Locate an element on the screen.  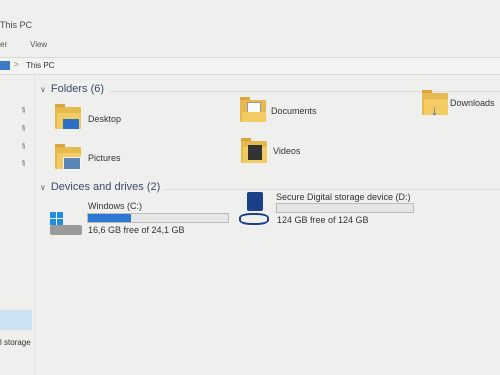
pictures-folder-icon is located at coordinates (68, 157).